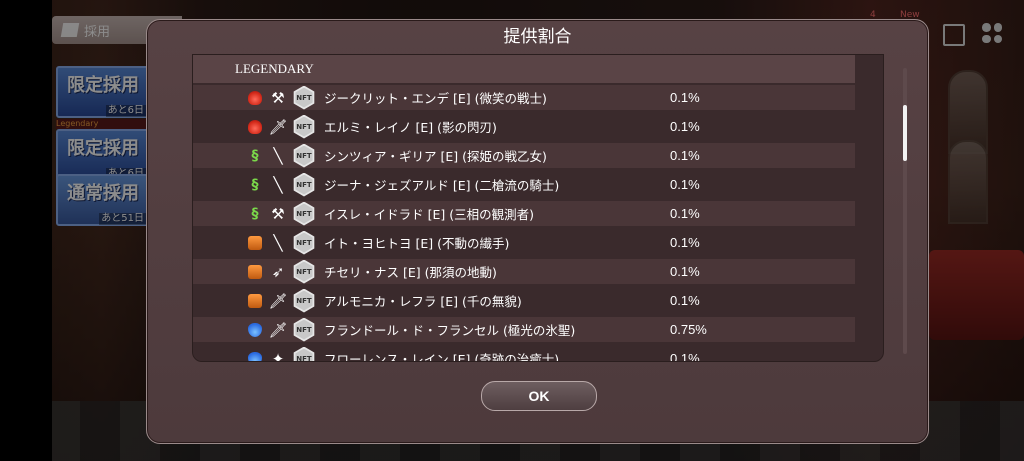  What do you see at coordinates (417, 243) in the screenshot?
I see `character-name: イト・ヨヒトヨ [E] (不動の繊手)` at bounding box center [417, 243].